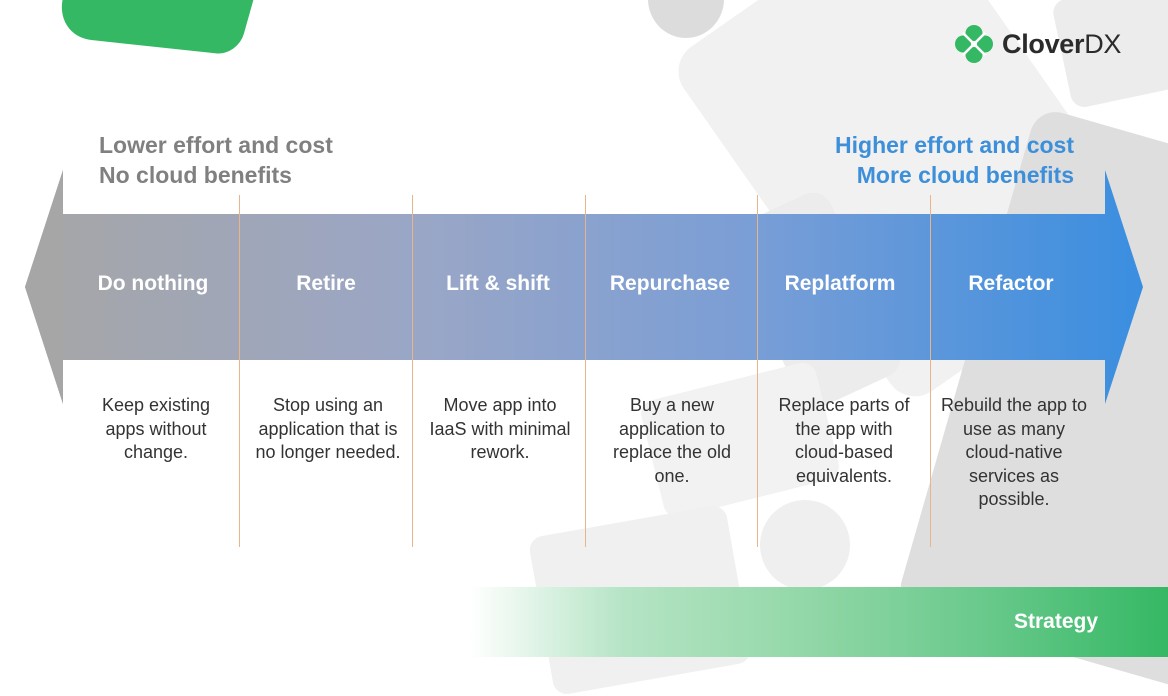 This screenshot has height=696, width=1168. What do you see at coordinates (670, 283) in the screenshot?
I see `stage-label-repurchase: Repurchase` at bounding box center [670, 283].